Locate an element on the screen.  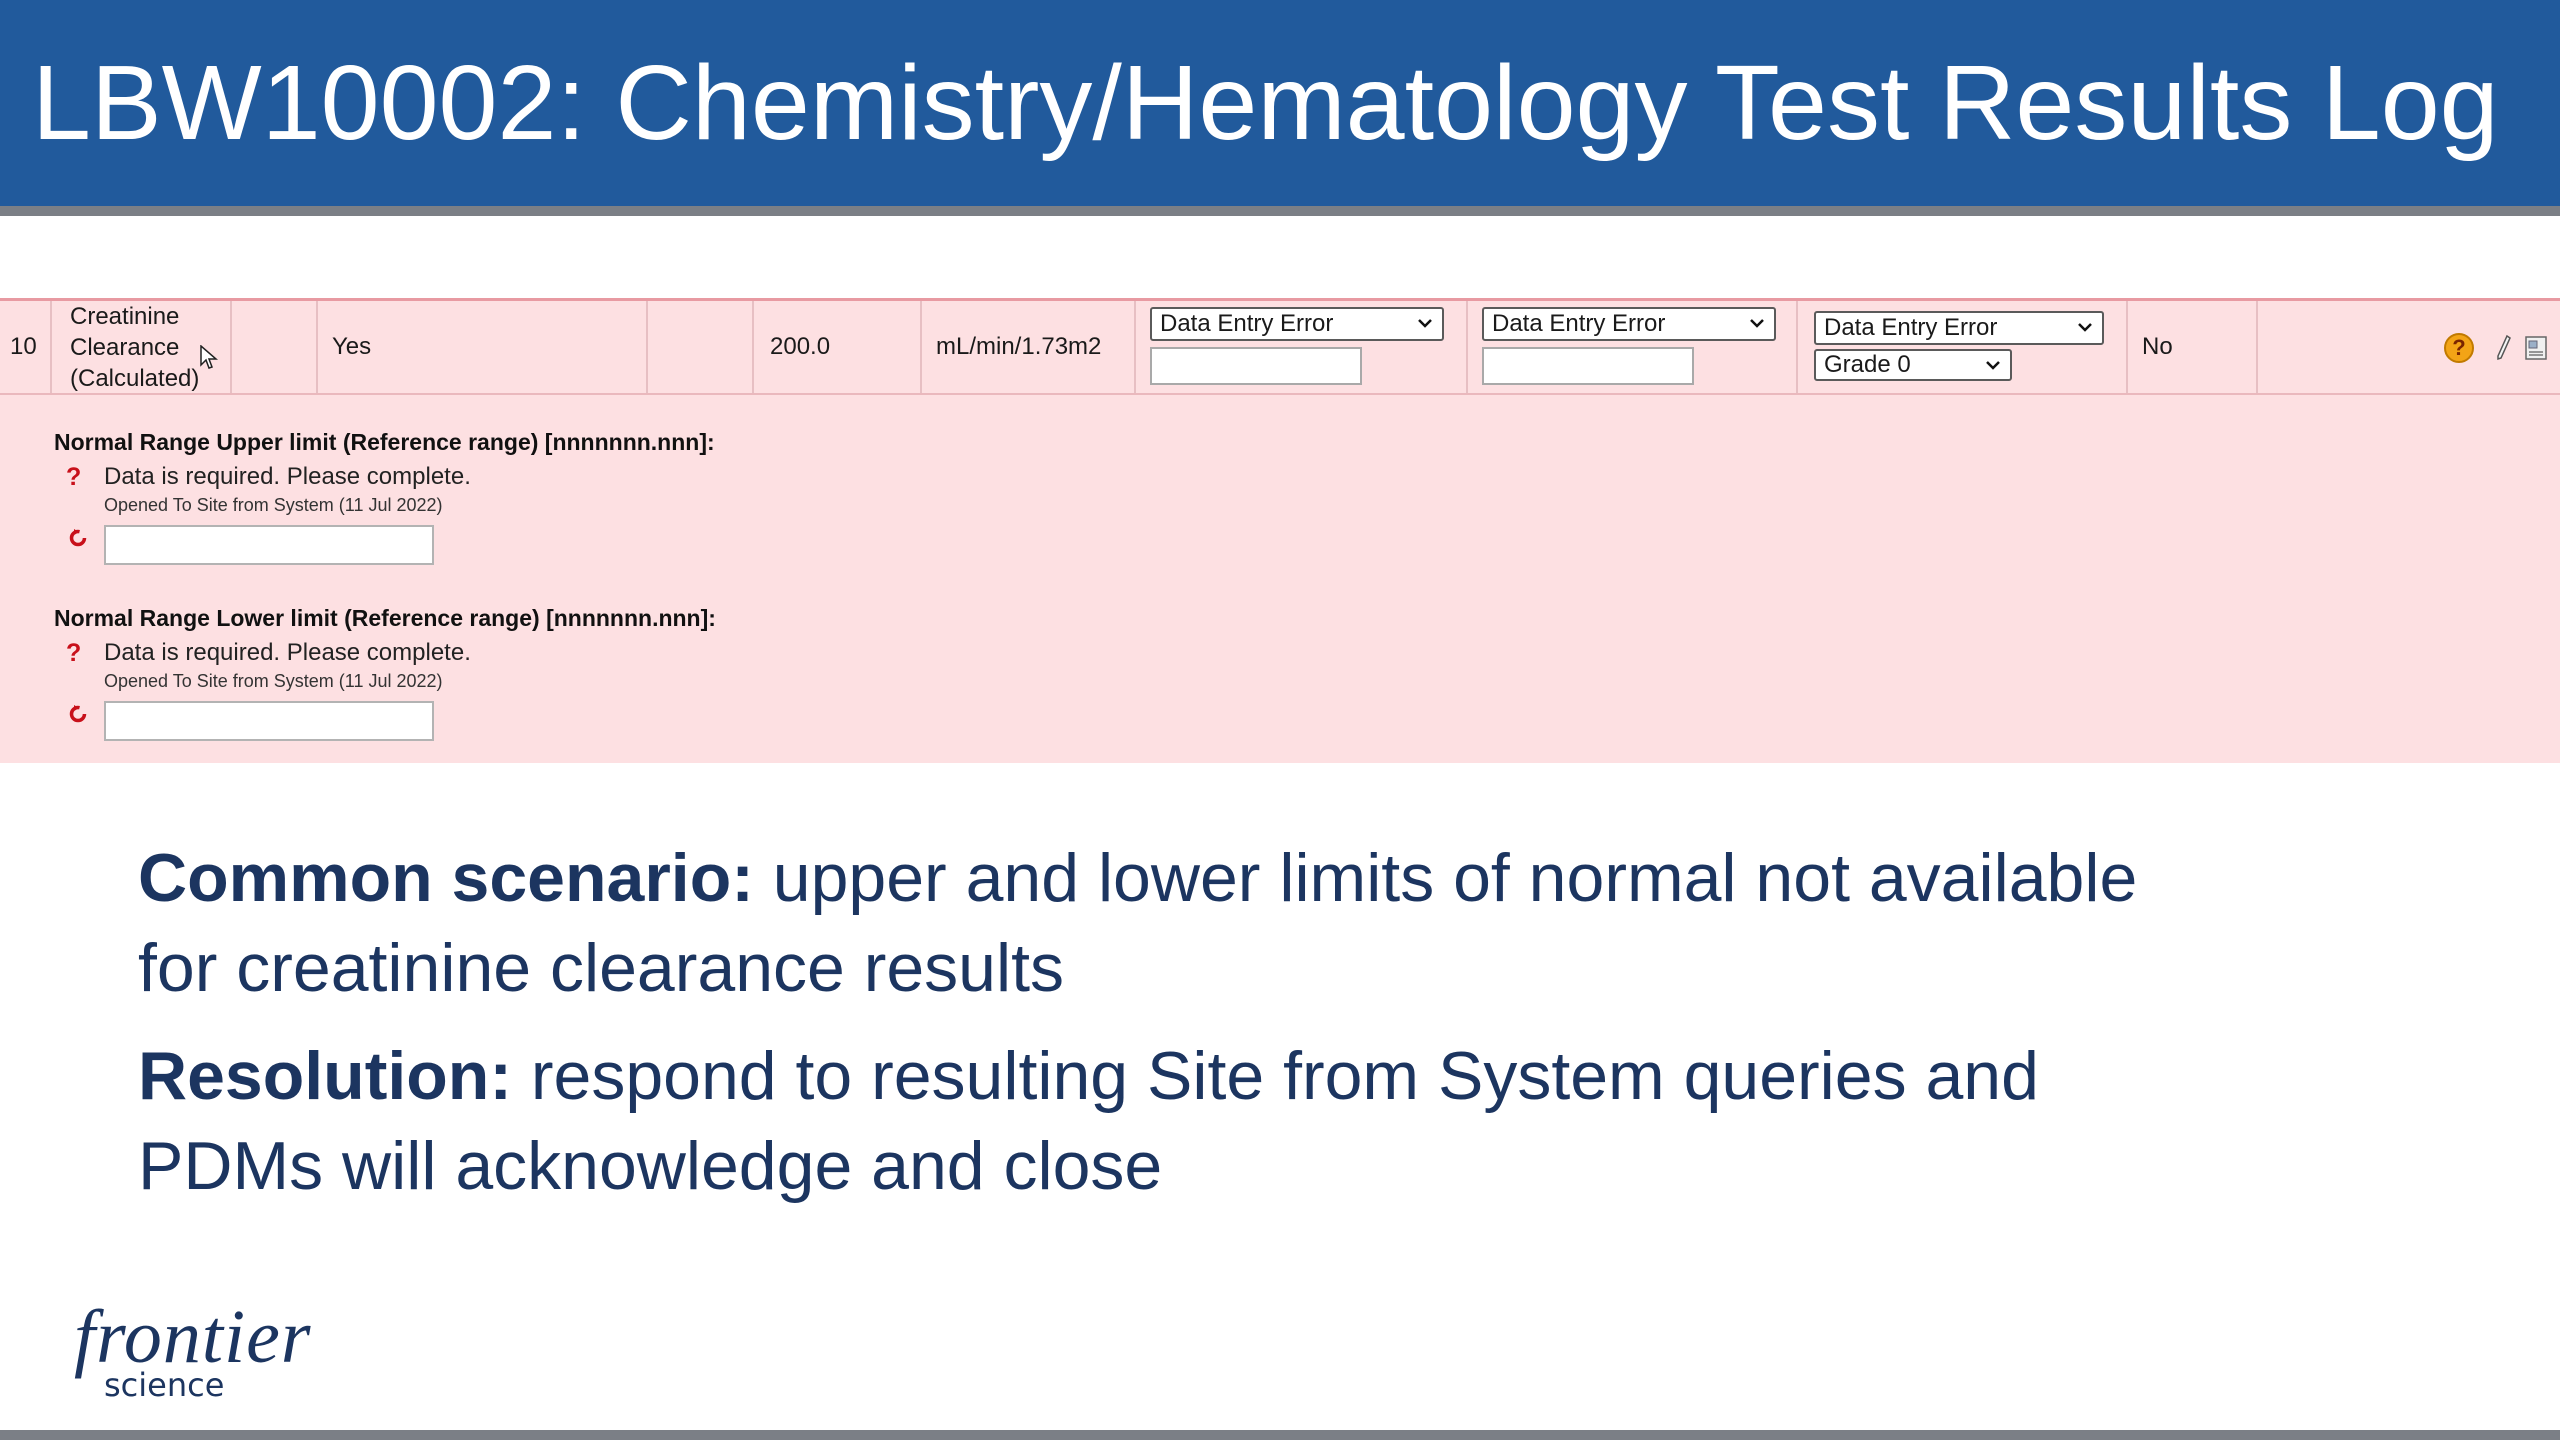
status-select-1: Data Entry Error is located at coordinates (1297, 324).